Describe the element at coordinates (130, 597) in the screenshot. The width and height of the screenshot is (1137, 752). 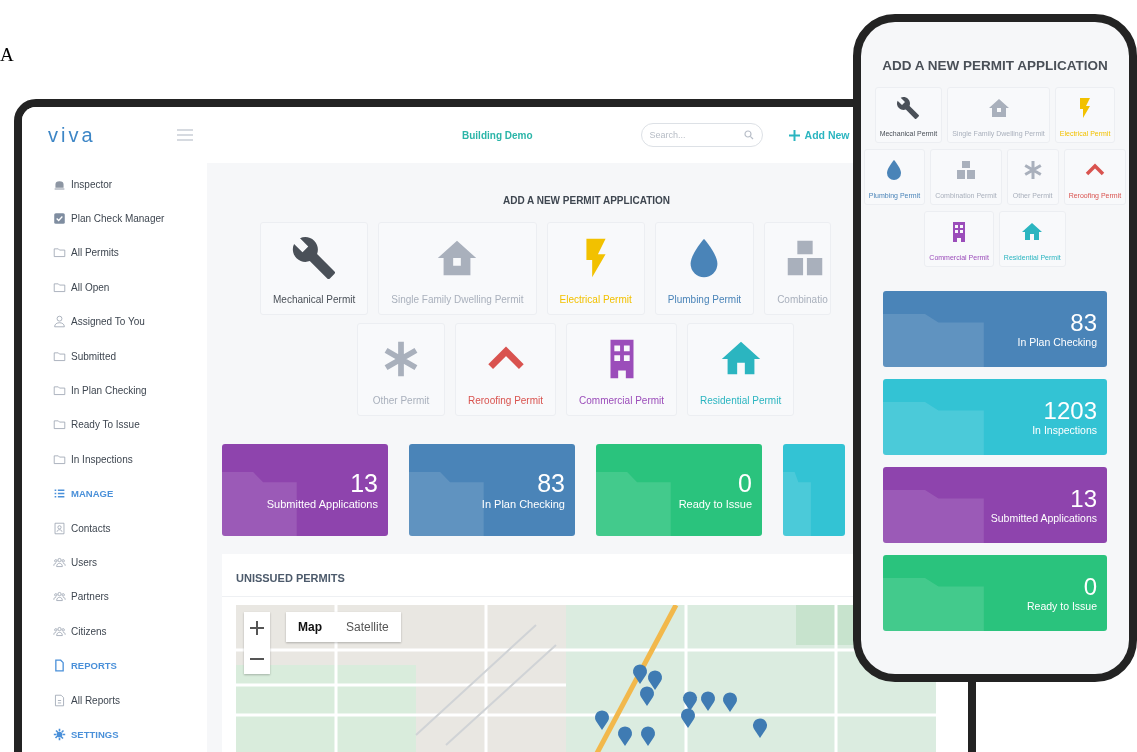
I see `sidebar-link: Partners` at that location.